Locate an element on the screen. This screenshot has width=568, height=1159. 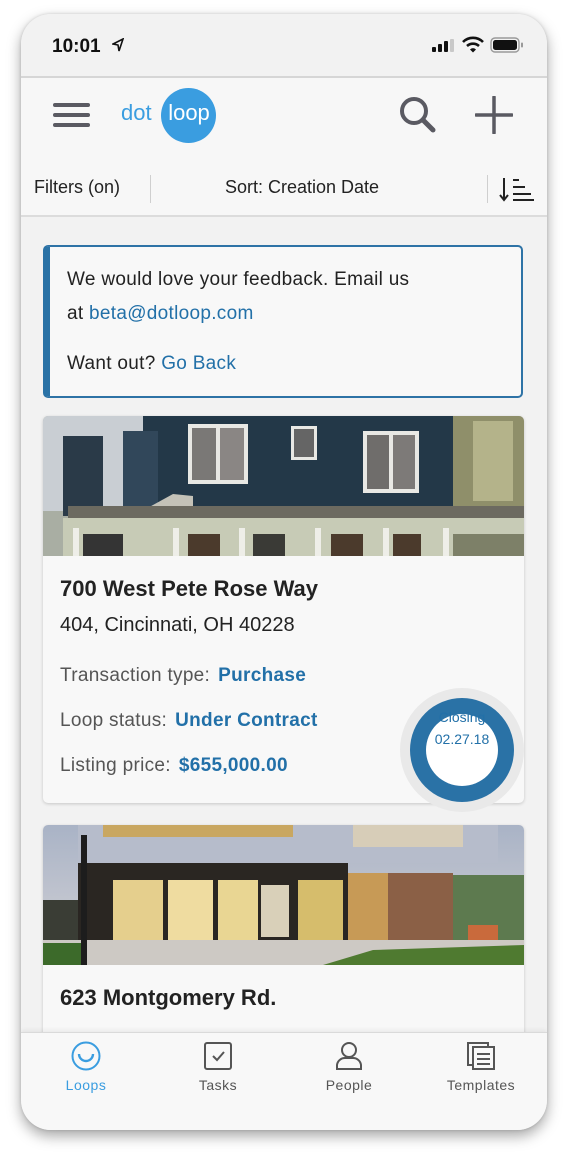
banner-email-line: at beta@dotloop.com is located at coordinates (160, 314).